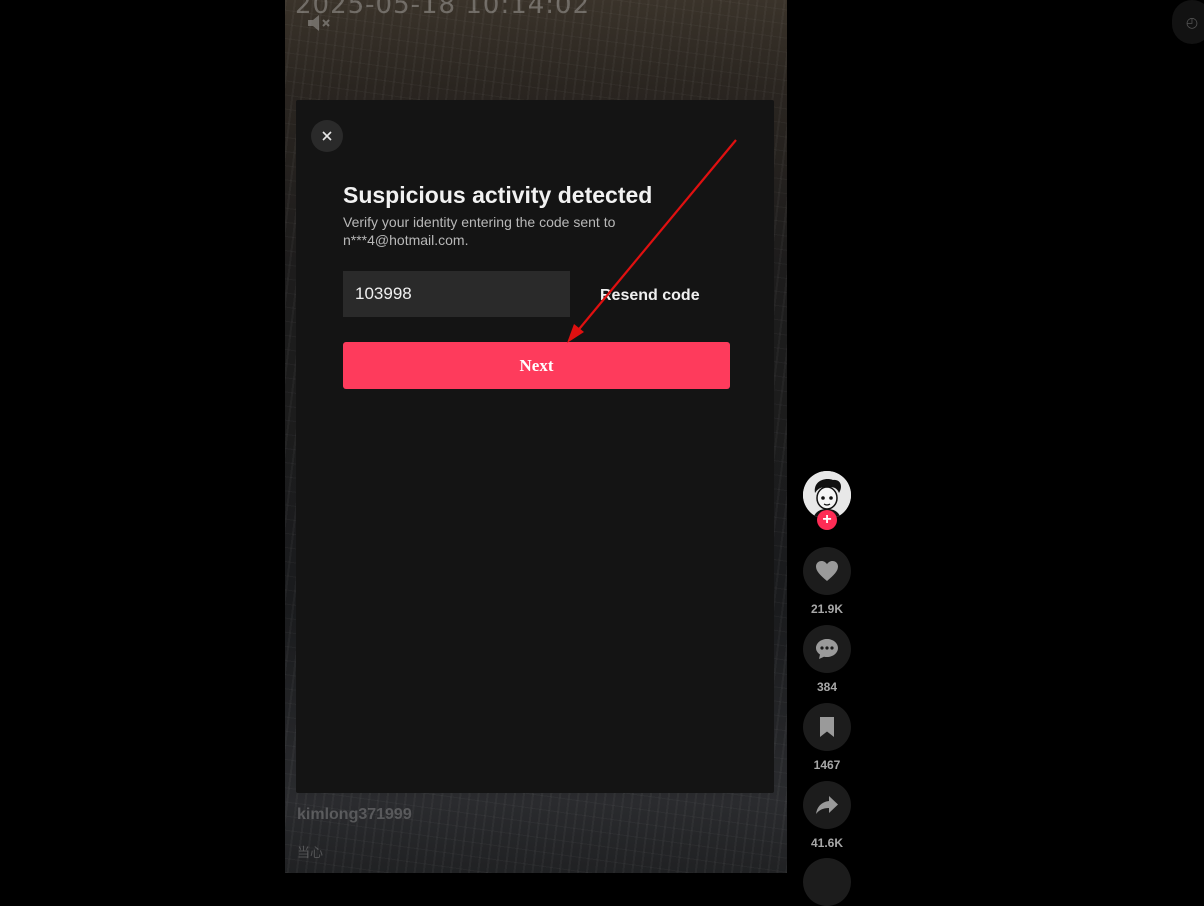 This screenshot has height=906, width=1204. Describe the element at coordinates (827, 882) in the screenshot. I see `music-disc-button` at that location.